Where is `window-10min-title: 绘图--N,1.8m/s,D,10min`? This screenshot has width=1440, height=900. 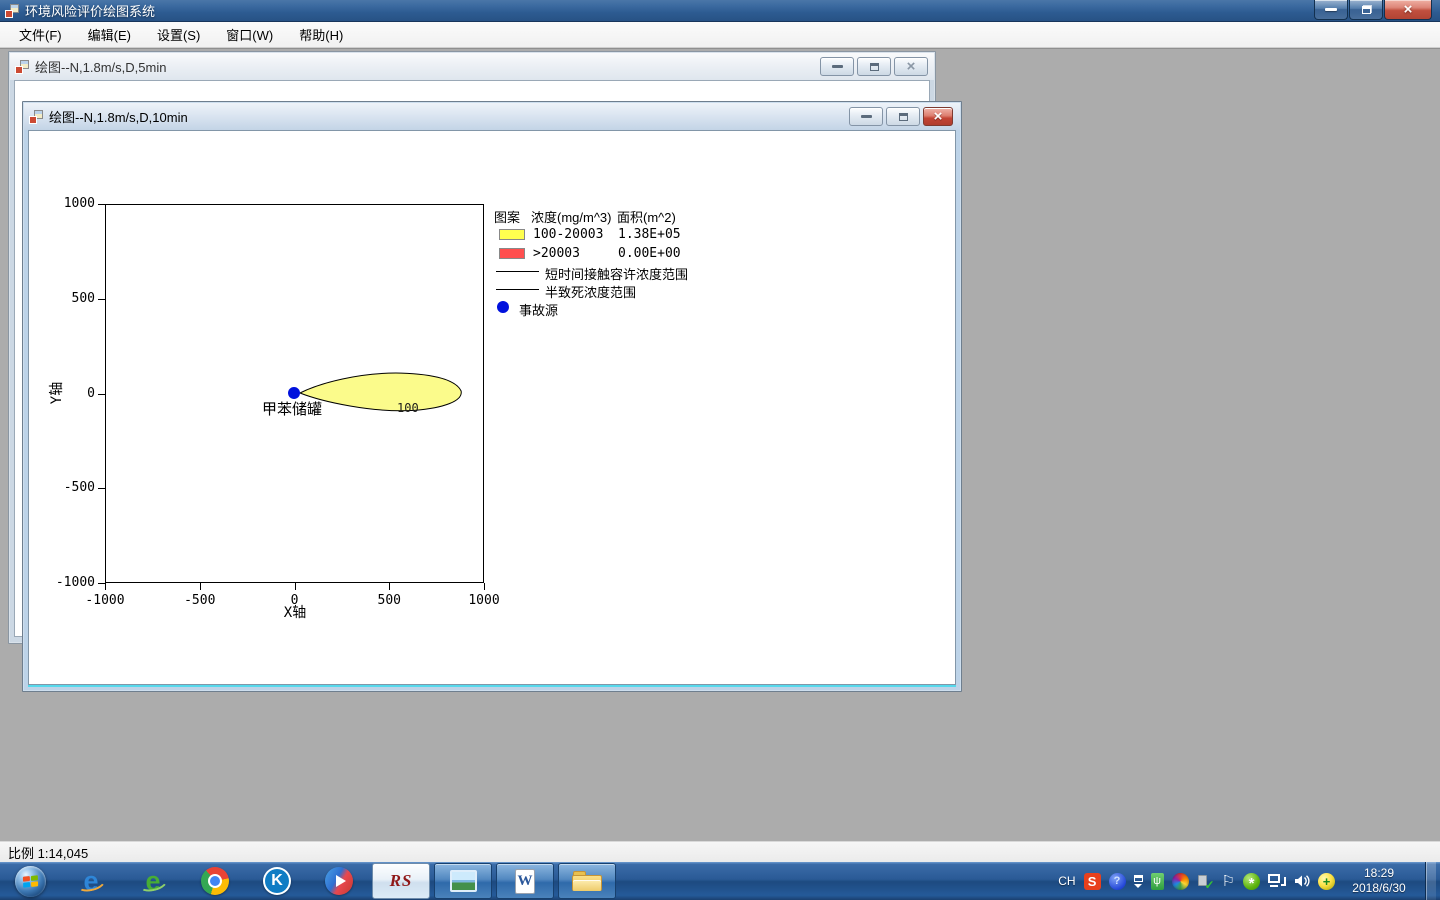
window-10min-title: 绘图--N,1.8m/s,D,10min is located at coordinates (118, 117).